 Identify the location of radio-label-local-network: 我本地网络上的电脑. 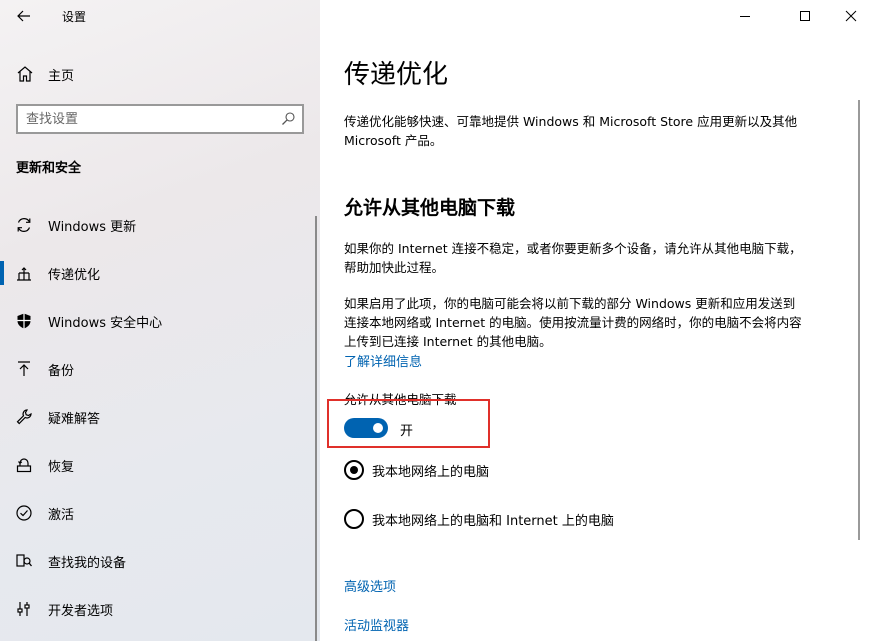
(430, 470).